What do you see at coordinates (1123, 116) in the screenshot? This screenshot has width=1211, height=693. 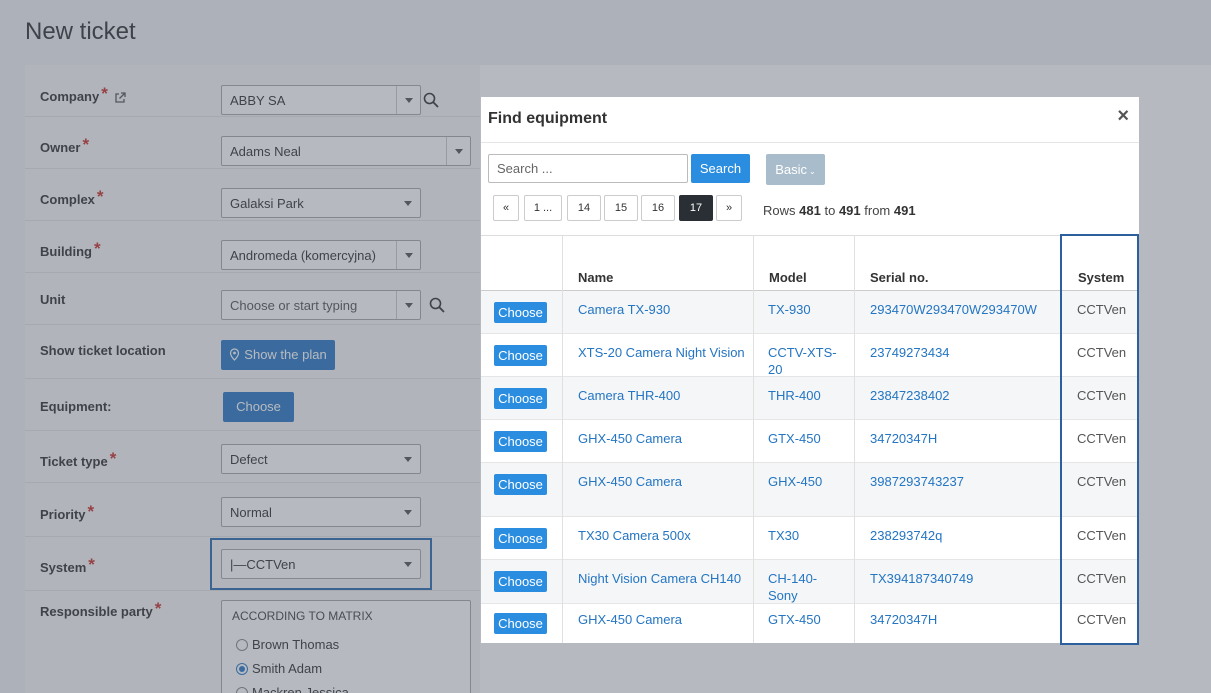 I see `close-icon: ×` at bounding box center [1123, 116].